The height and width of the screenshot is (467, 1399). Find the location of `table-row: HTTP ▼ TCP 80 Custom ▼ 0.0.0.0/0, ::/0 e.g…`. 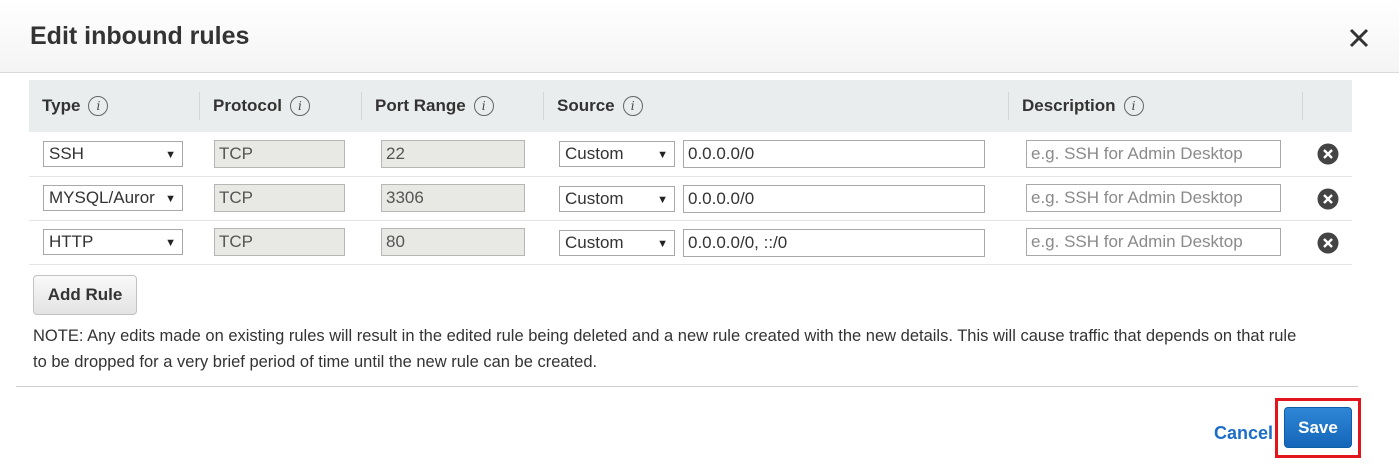

table-row: HTTP ▼ TCP 80 Custom ▼ 0.0.0.0/0, ::/0 e.g… is located at coordinates (690, 242).